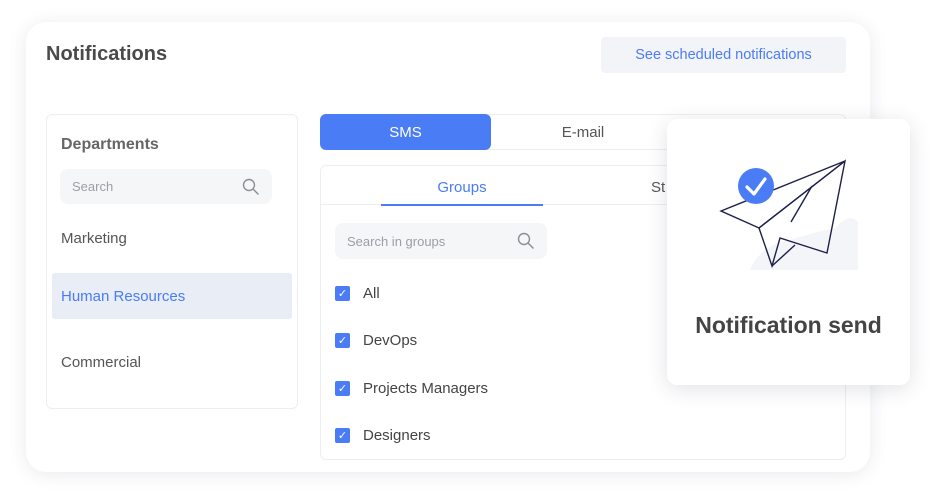 The height and width of the screenshot is (503, 934). I want to click on paper-plane-check-icon, so click(788, 214).